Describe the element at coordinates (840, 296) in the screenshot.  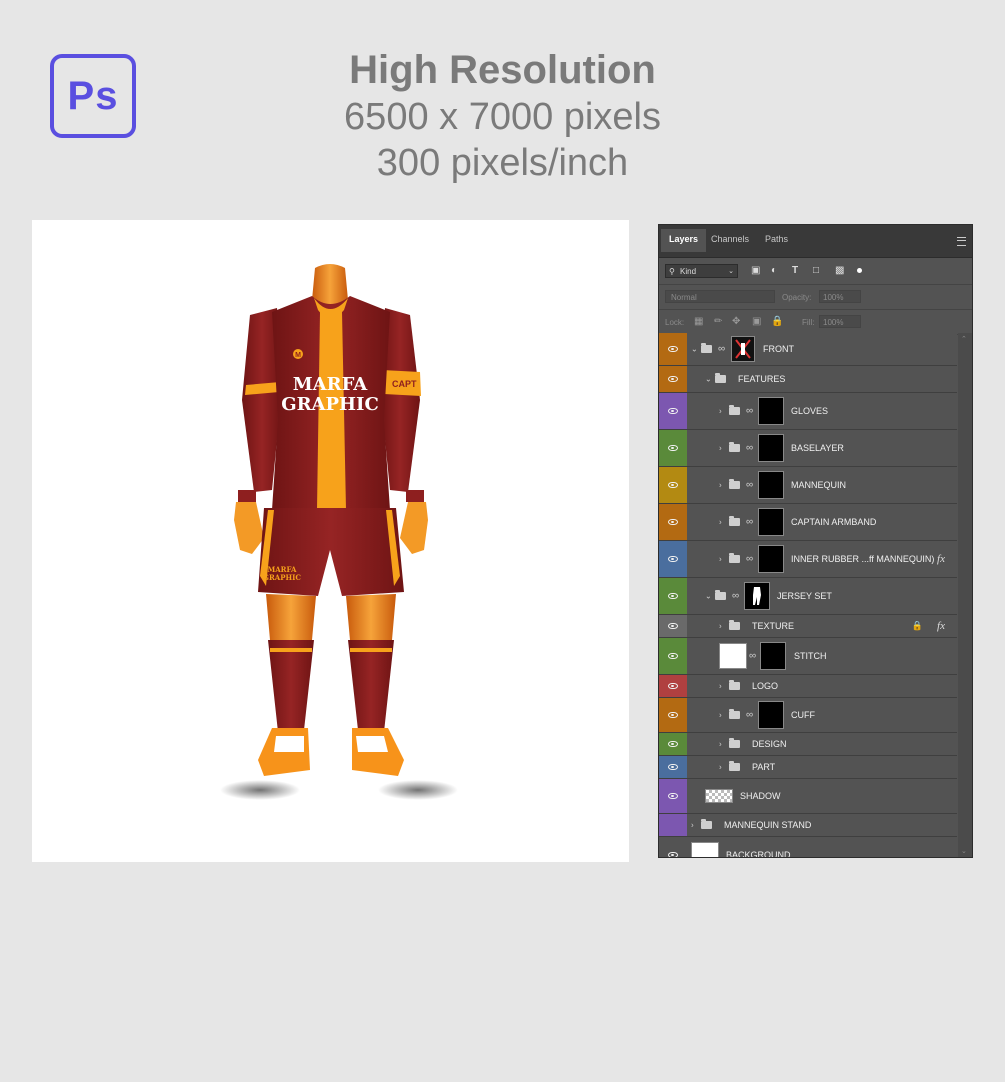
I see `opacity-field: 100%` at that location.